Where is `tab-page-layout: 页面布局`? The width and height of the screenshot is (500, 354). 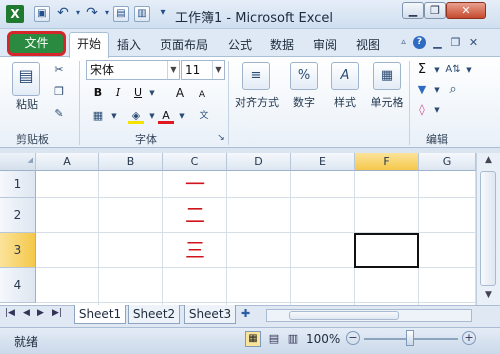 tab-page-layout: 页面布局 is located at coordinates (184, 44).